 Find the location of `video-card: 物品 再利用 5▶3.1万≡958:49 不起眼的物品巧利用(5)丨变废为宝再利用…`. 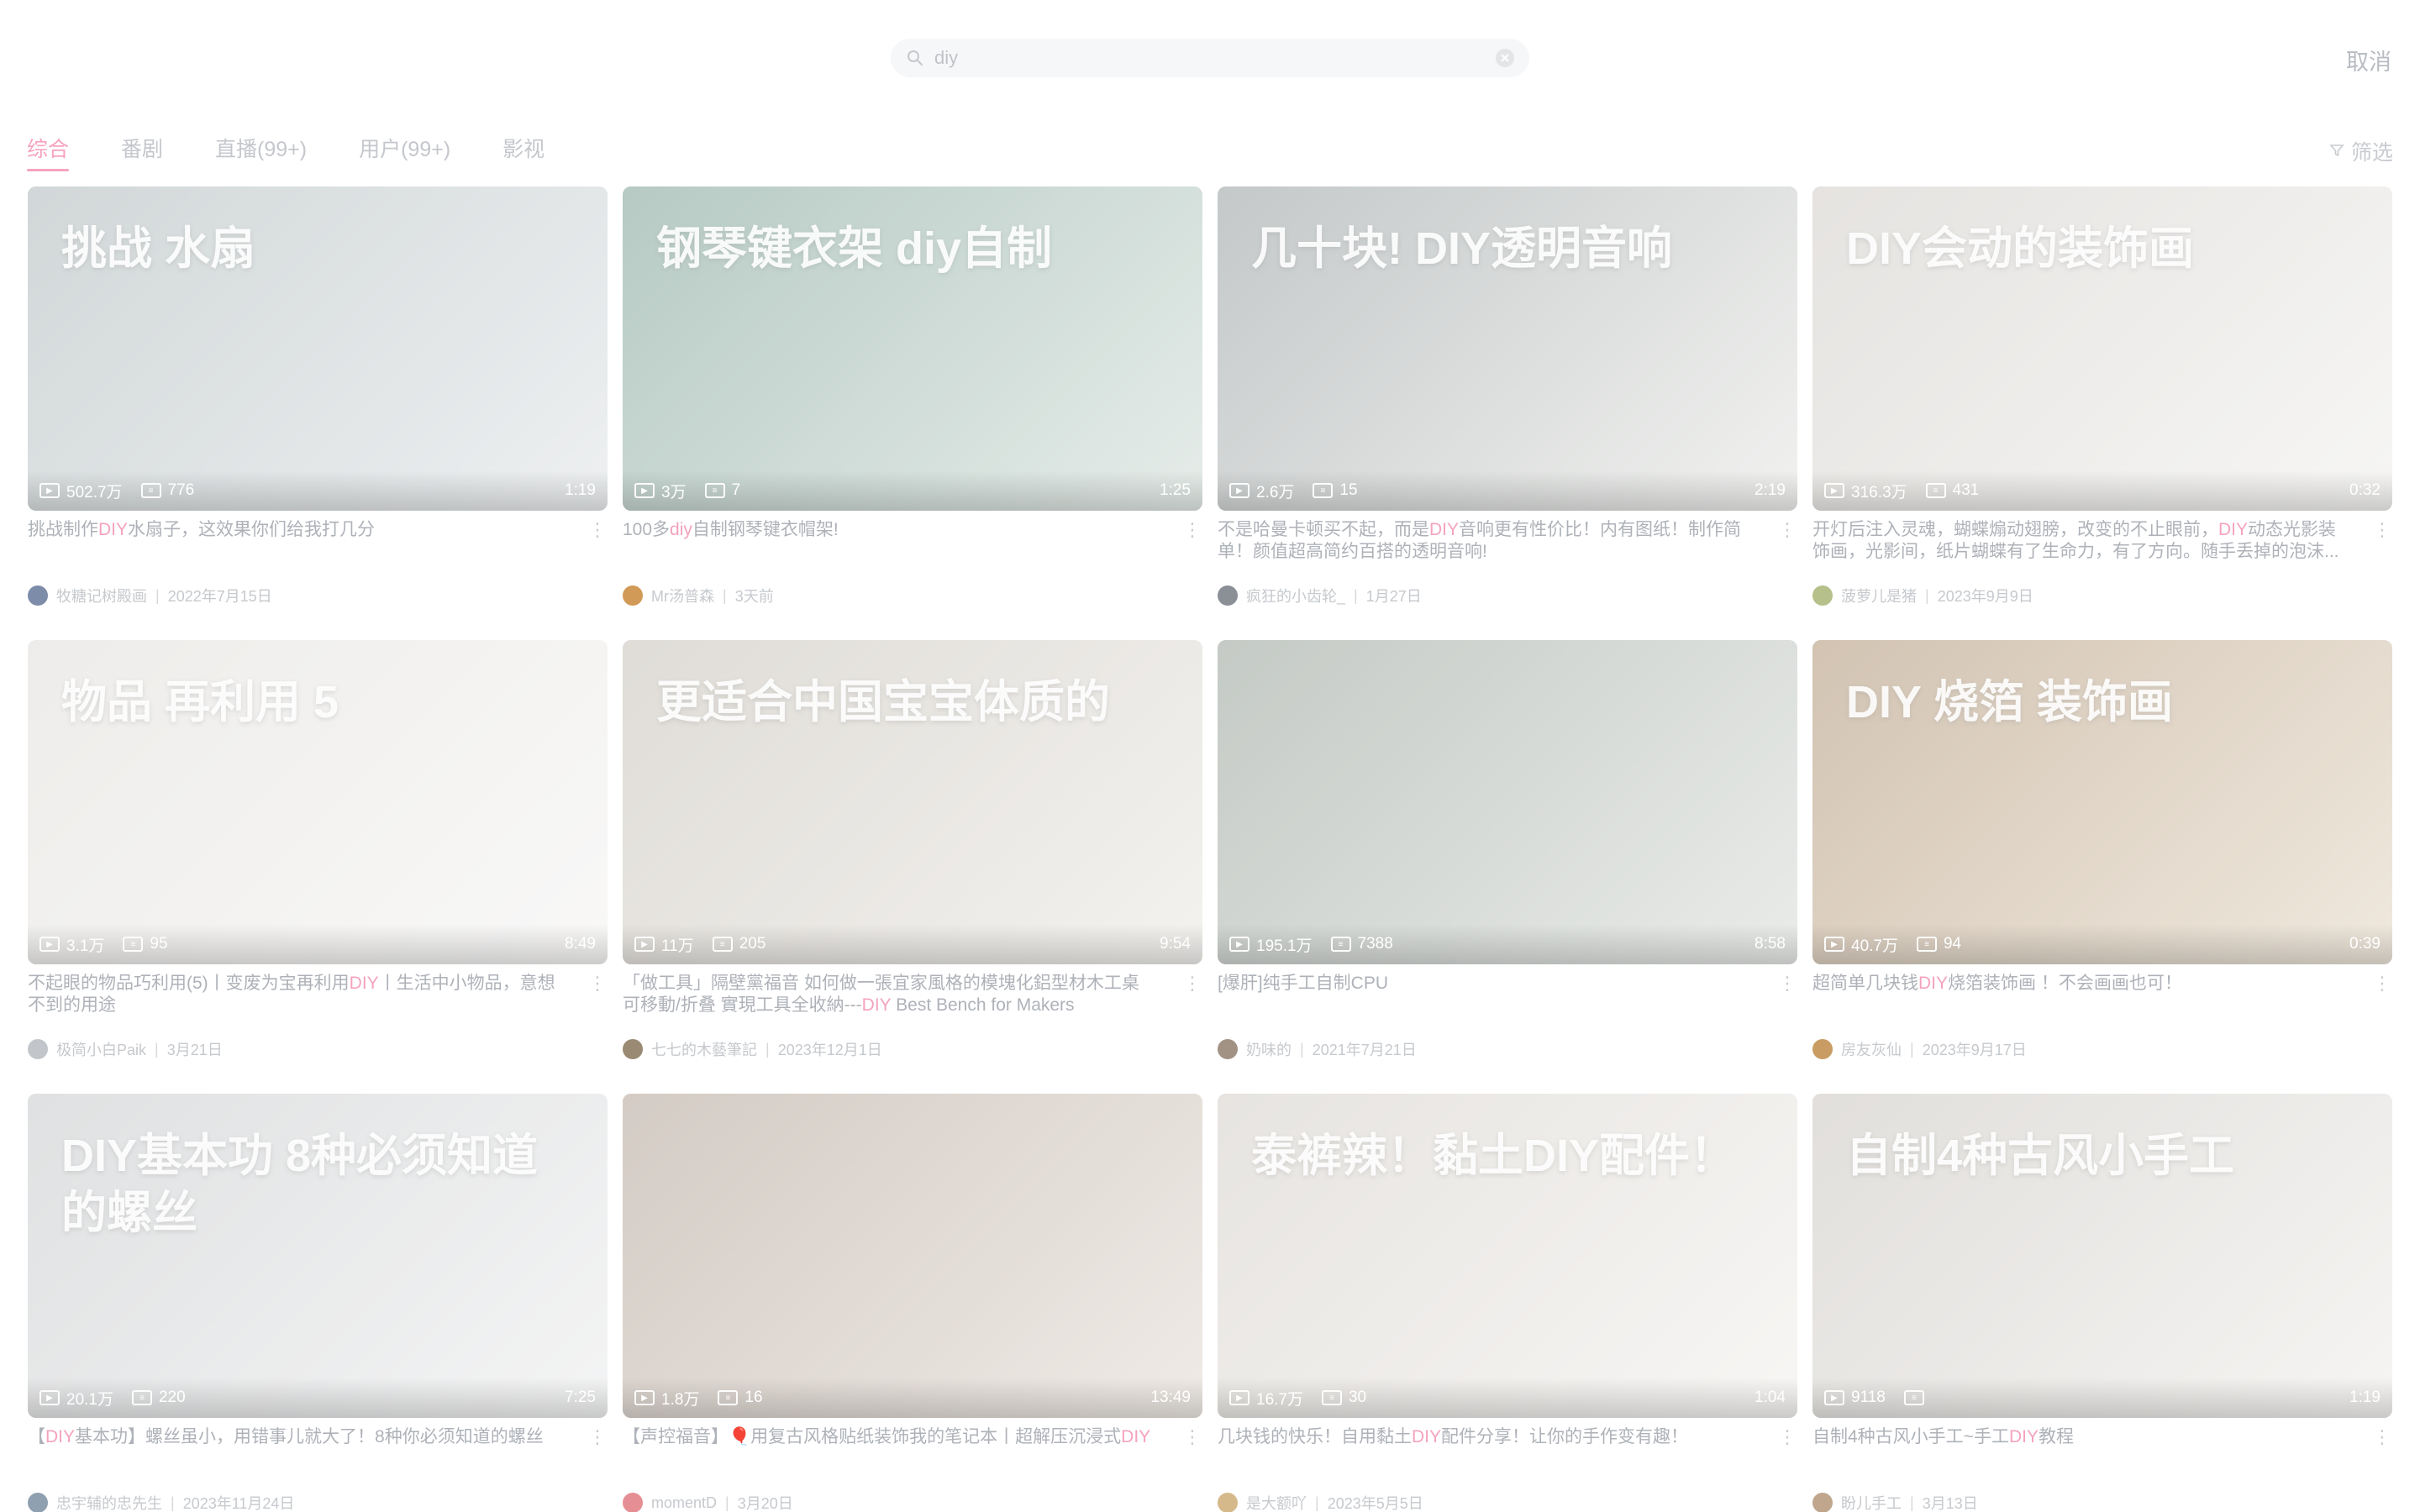

video-card: 物品 再利用 5▶3.1万≡958:49 不起眼的物品巧利用(5)丨变废为宝再利用… is located at coordinates (318, 857).